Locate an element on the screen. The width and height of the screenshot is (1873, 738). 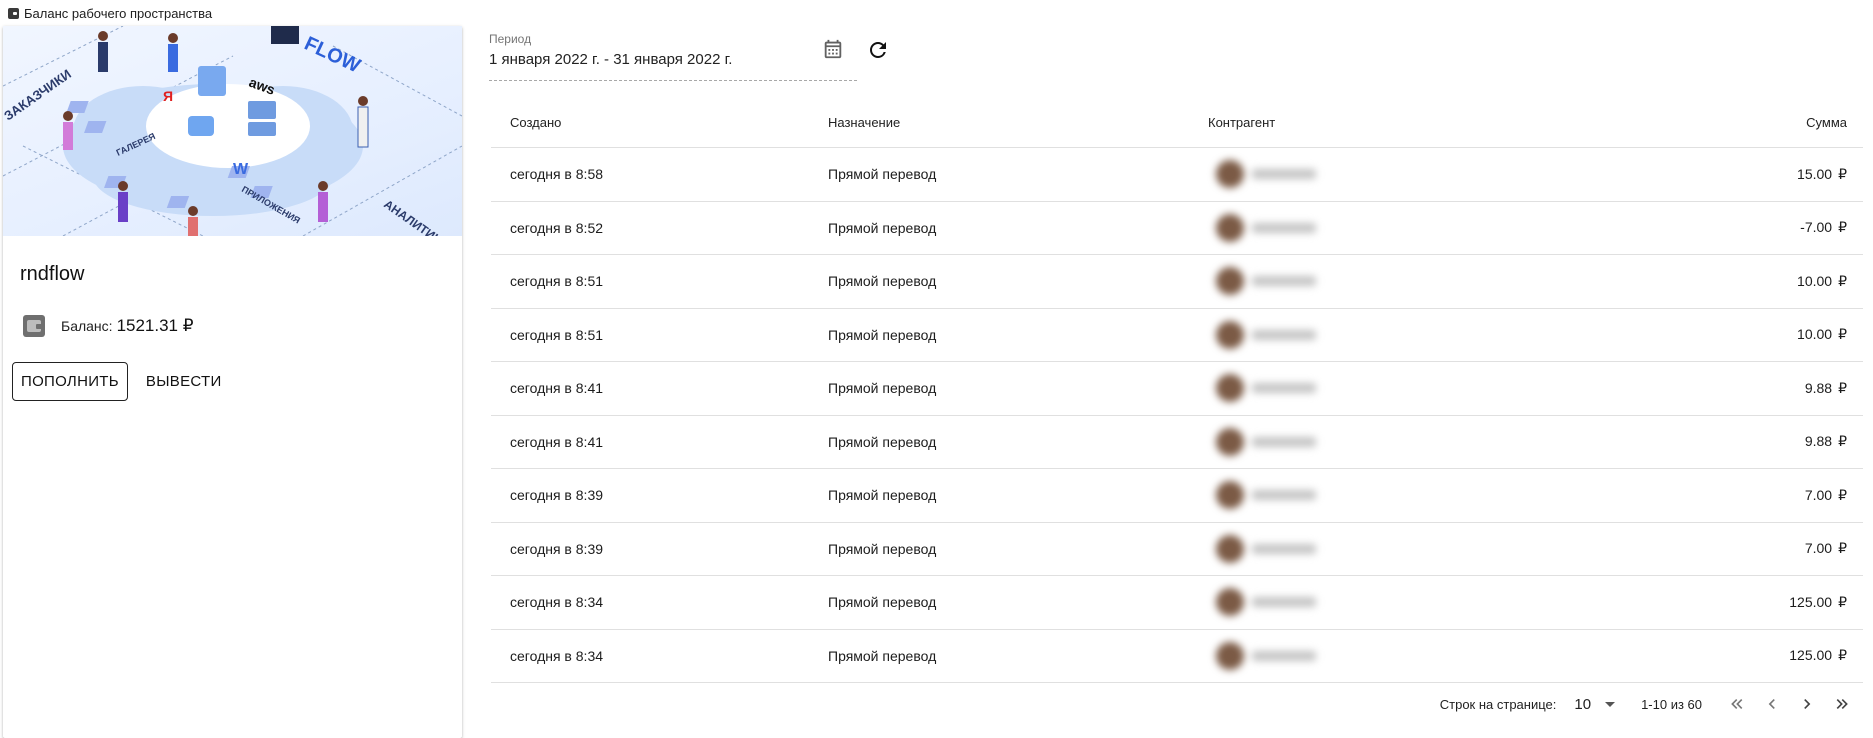
next-page-icon is located at coordinates (1807, 704).